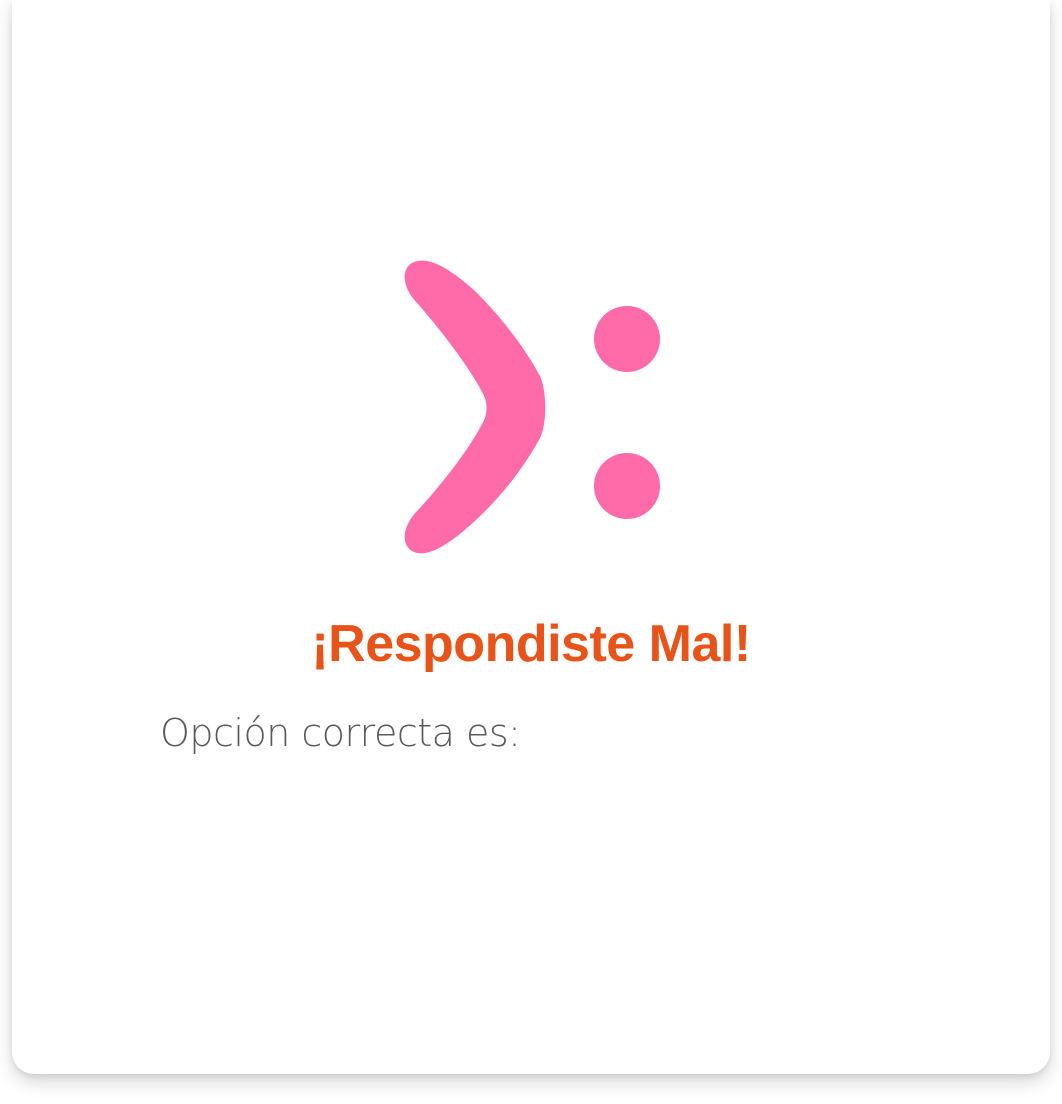 This screenshot has width=1062, height=1104. What do you see at coordinates (475, 407) in the screenshot?
I see `frown-mouth-shape` at bounding box center [475, 407].